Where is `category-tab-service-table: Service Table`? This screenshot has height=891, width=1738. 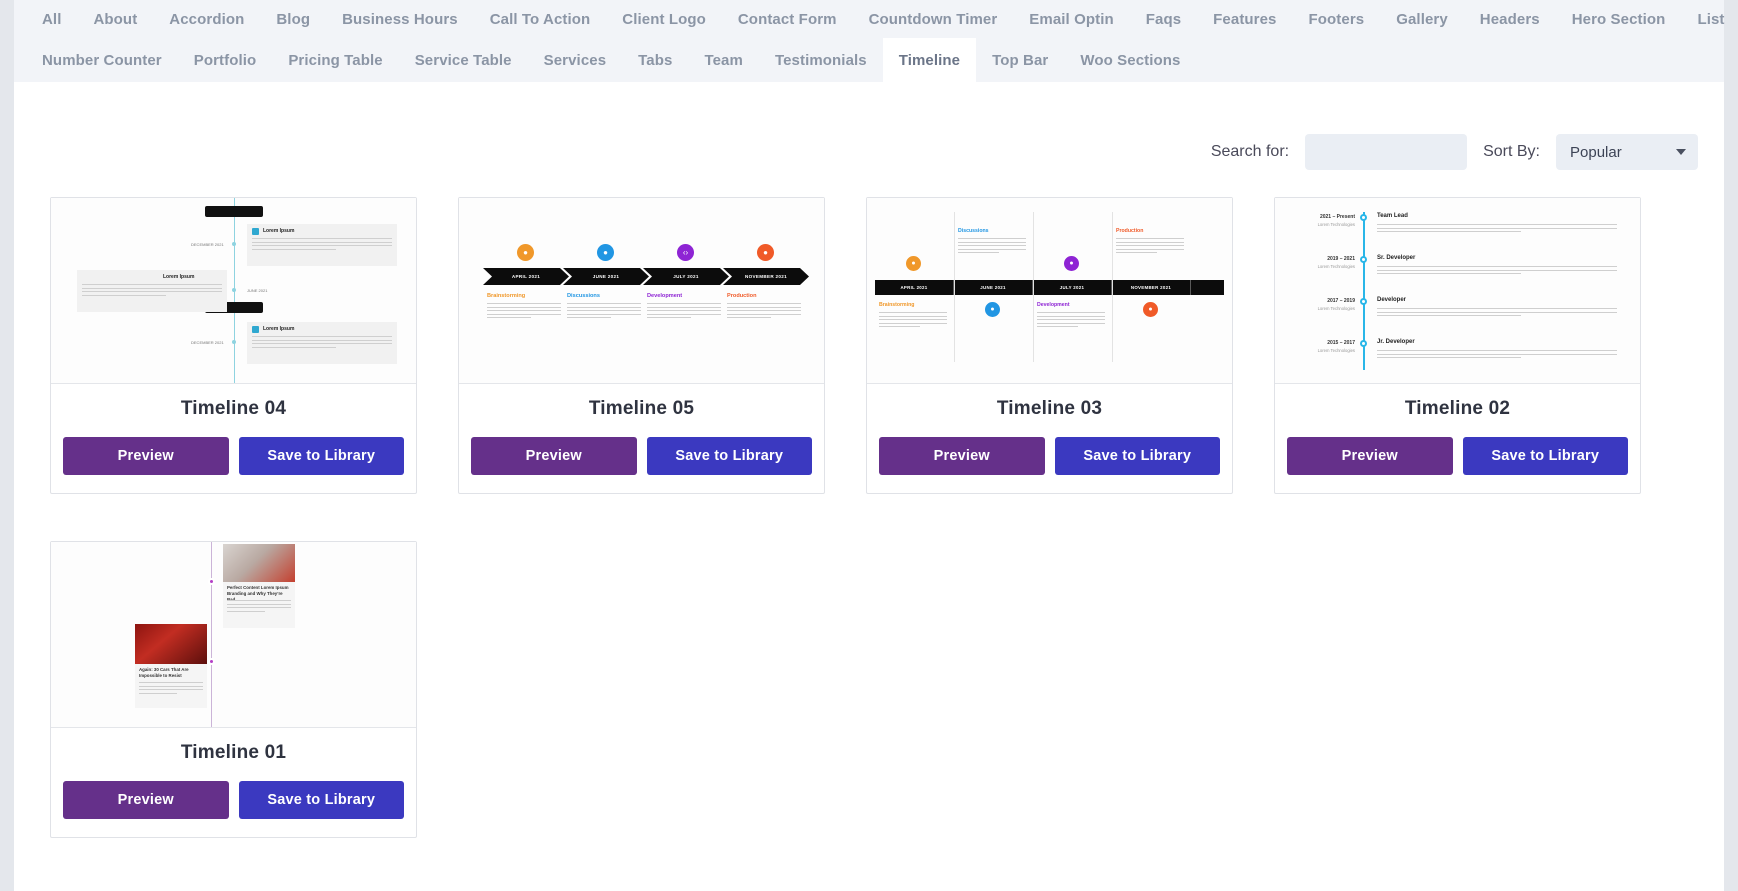 category-tab-service-table: Service Table is located at coordinates (463, 60).